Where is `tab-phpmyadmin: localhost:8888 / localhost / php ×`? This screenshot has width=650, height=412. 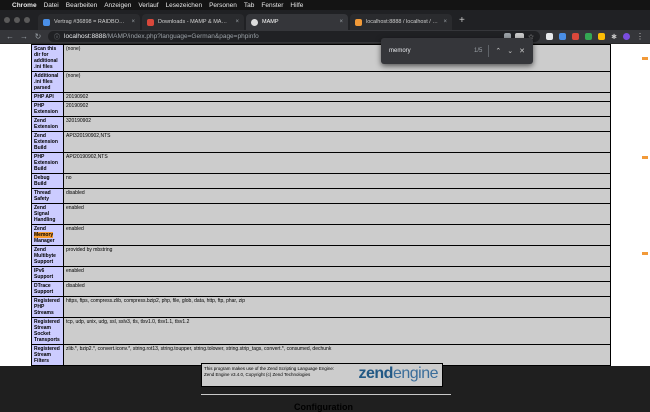
tab-phpmyadmin: localhost:8888 / localhost / php × is located at coordinates (401, 22).